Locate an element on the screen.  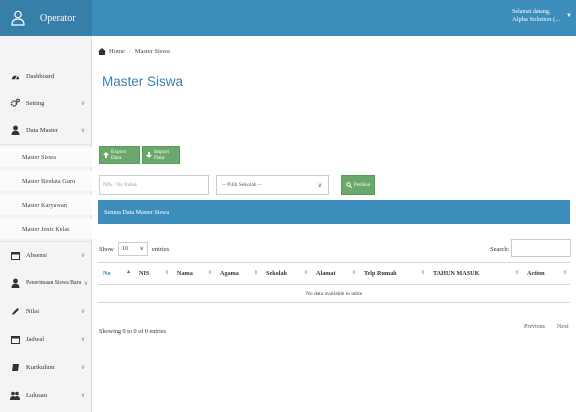
export-data-label: Export Data is located at coordinates (118, 155).